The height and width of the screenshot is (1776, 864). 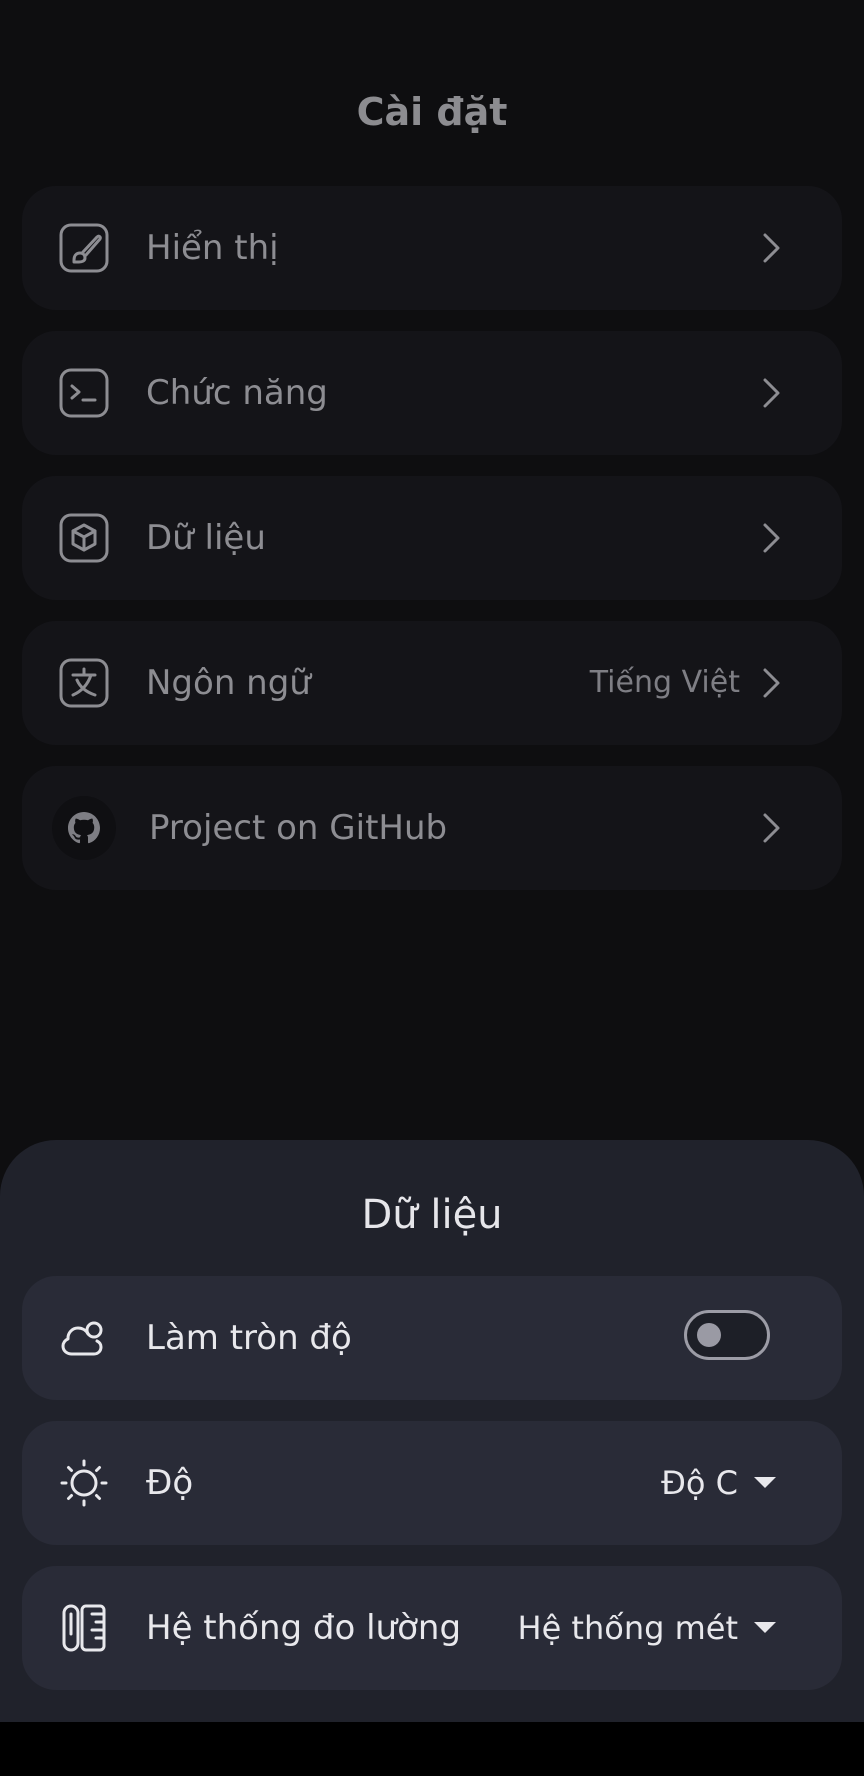 What do you see at coordinates (84, 538) in the screenshot?
I see `cube-icon` at bounding box center [84, 538].